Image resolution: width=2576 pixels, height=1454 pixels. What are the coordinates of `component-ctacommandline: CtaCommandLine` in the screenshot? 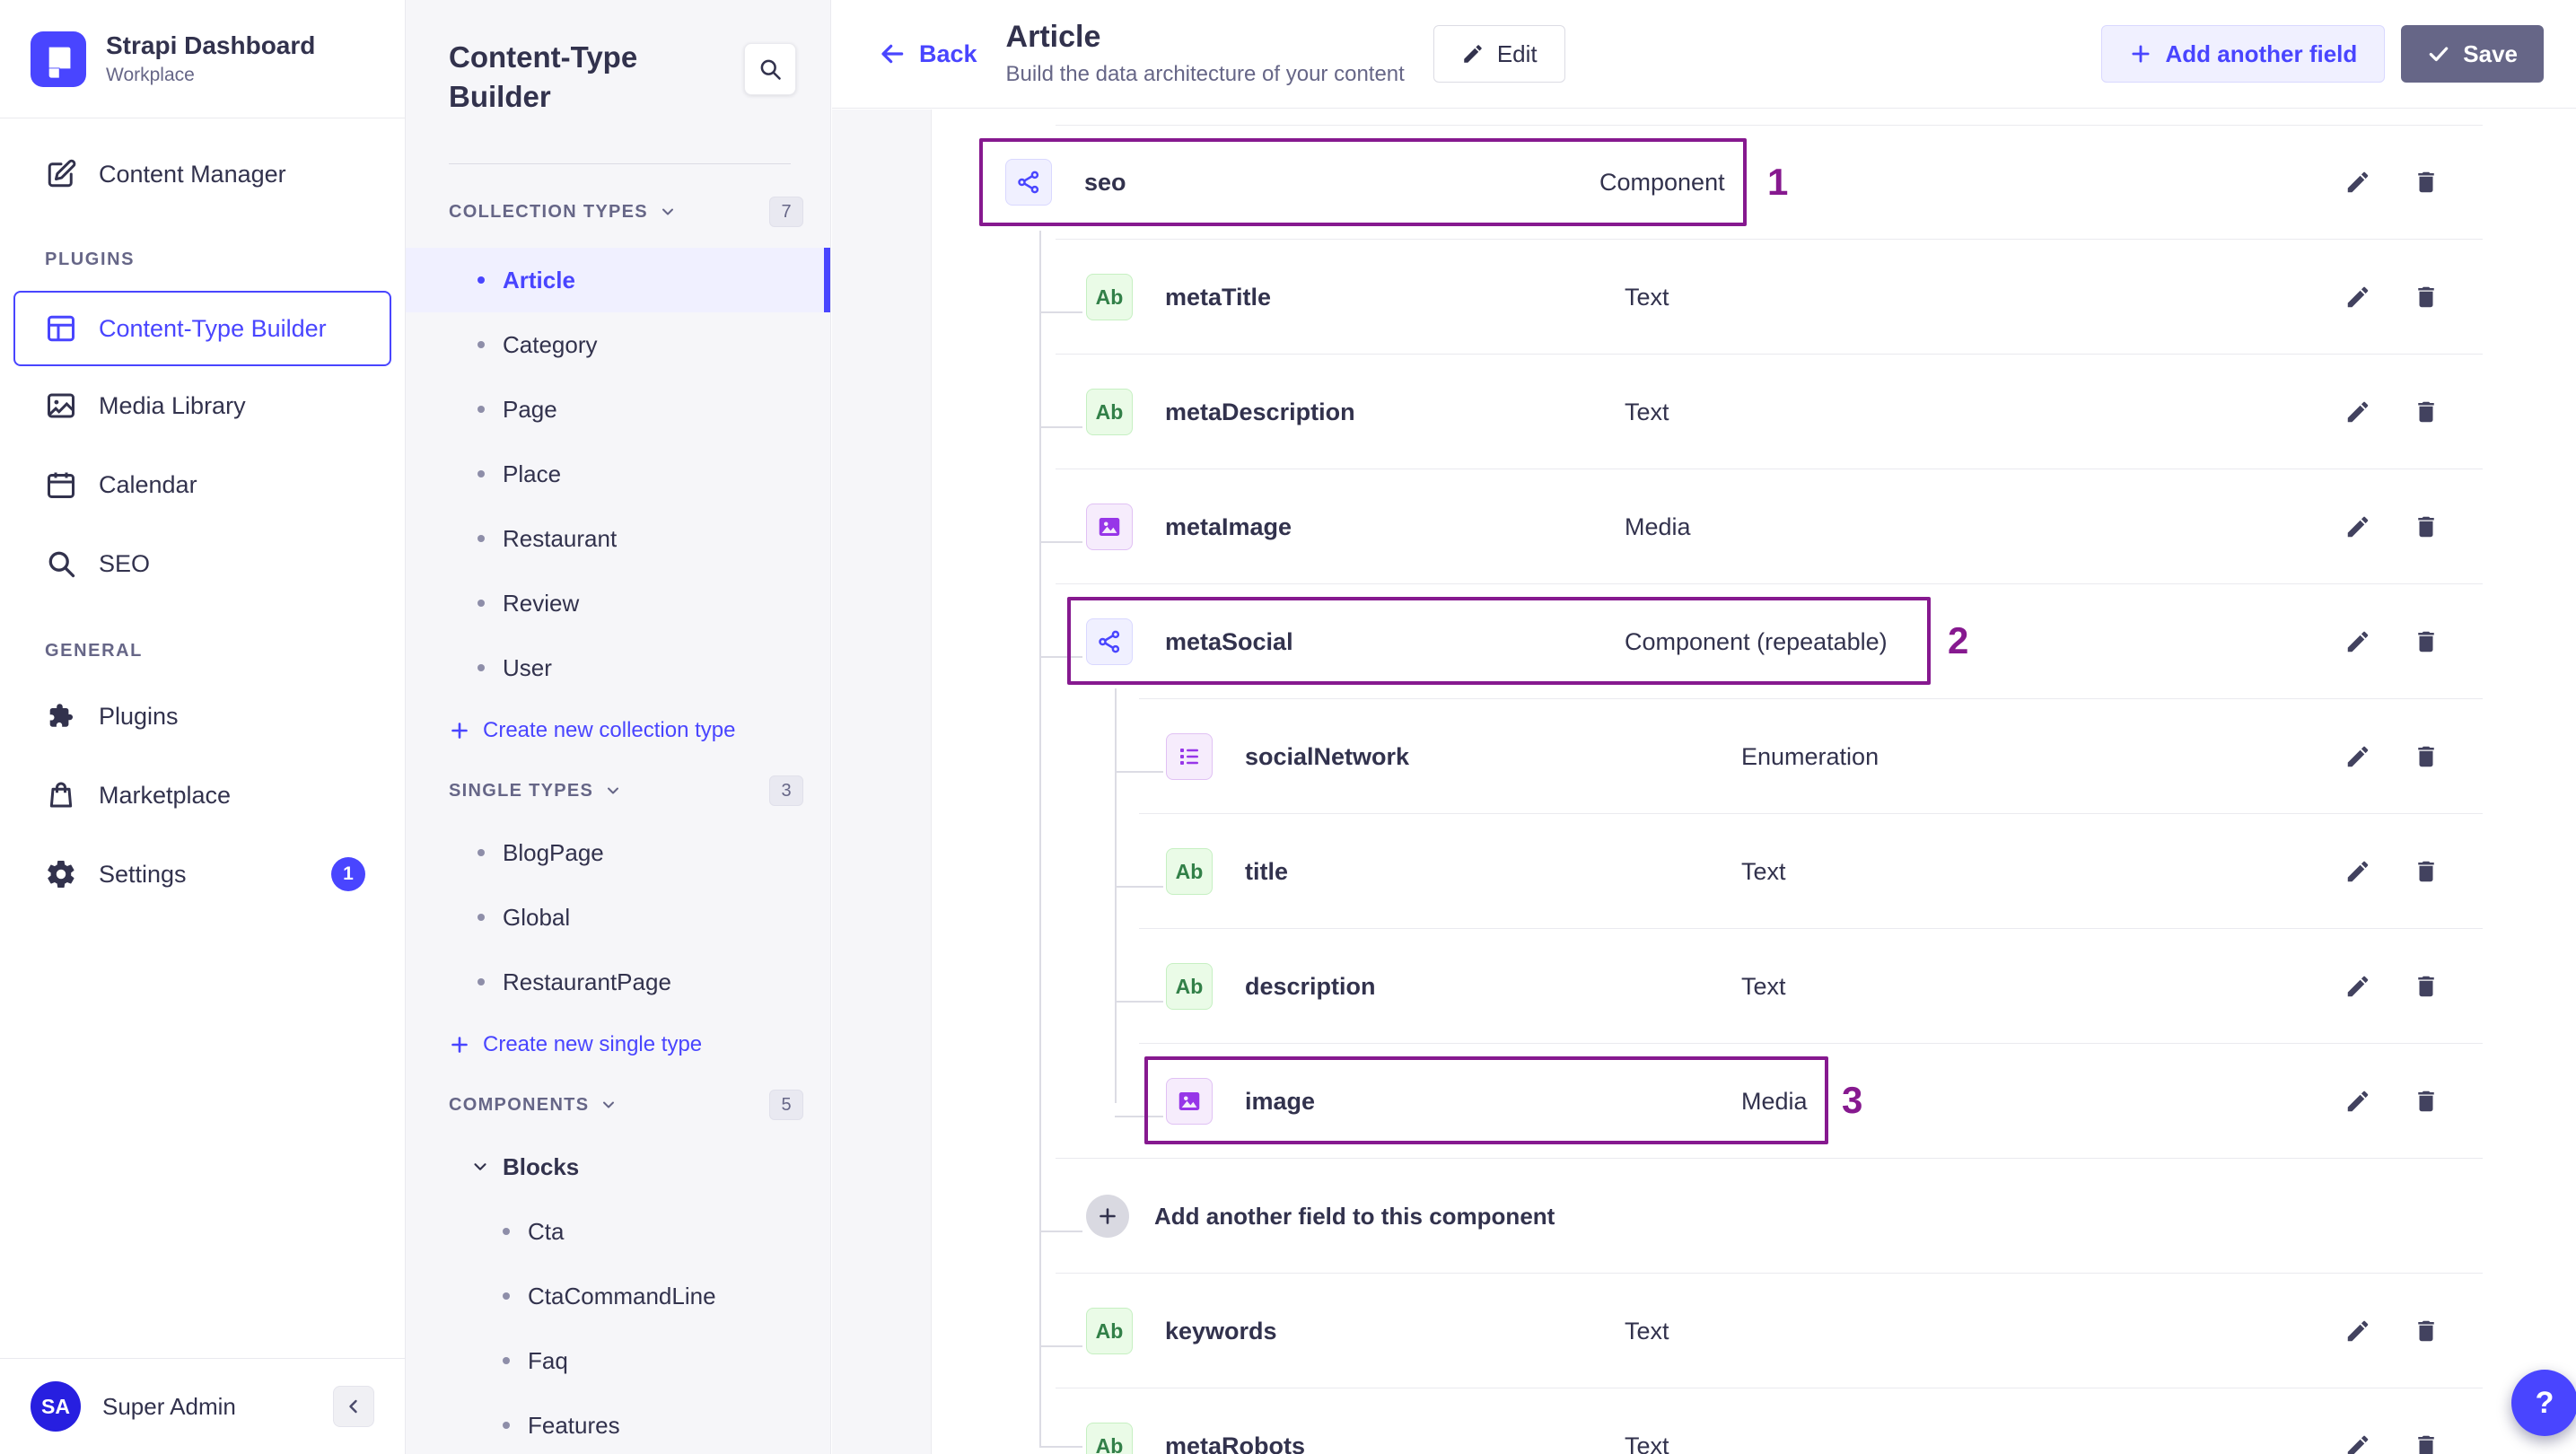 It's located at (618, 1296).